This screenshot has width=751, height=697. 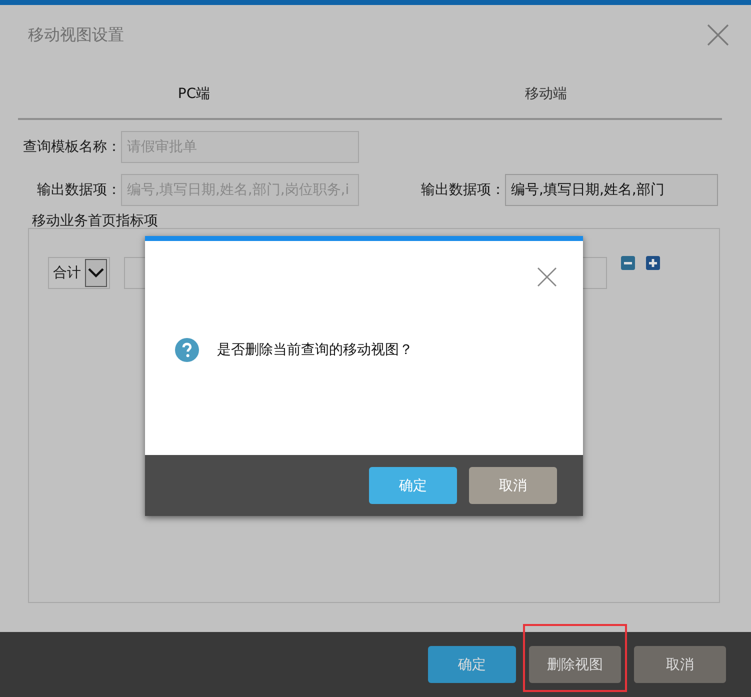 I want to click on question-icon, so click(x=187, y=350).